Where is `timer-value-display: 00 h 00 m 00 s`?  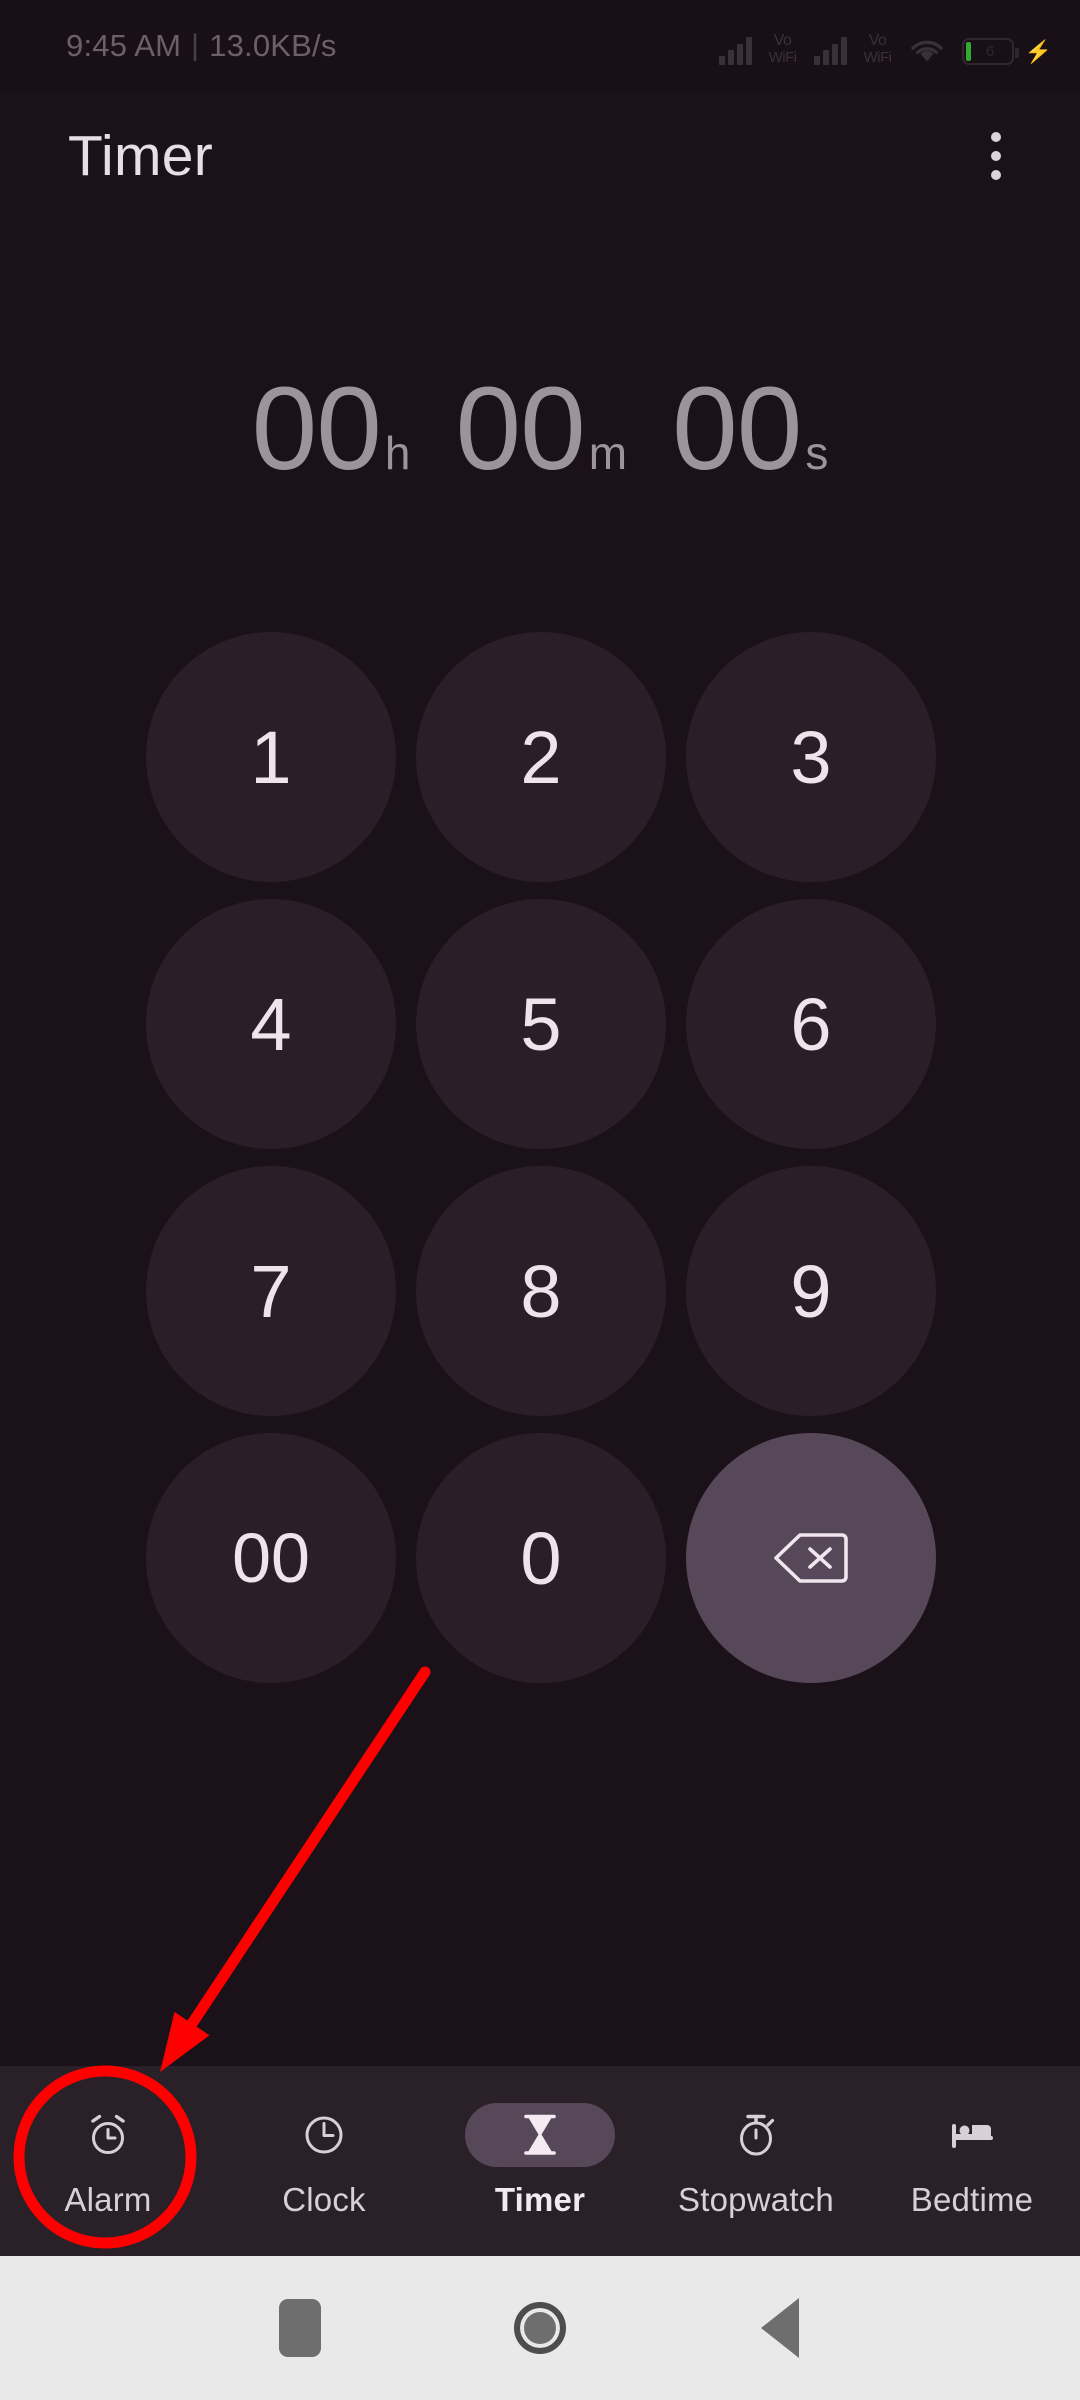
timer-value-display: 00 h 00 m 00 s is located at coordinates (540, 437).